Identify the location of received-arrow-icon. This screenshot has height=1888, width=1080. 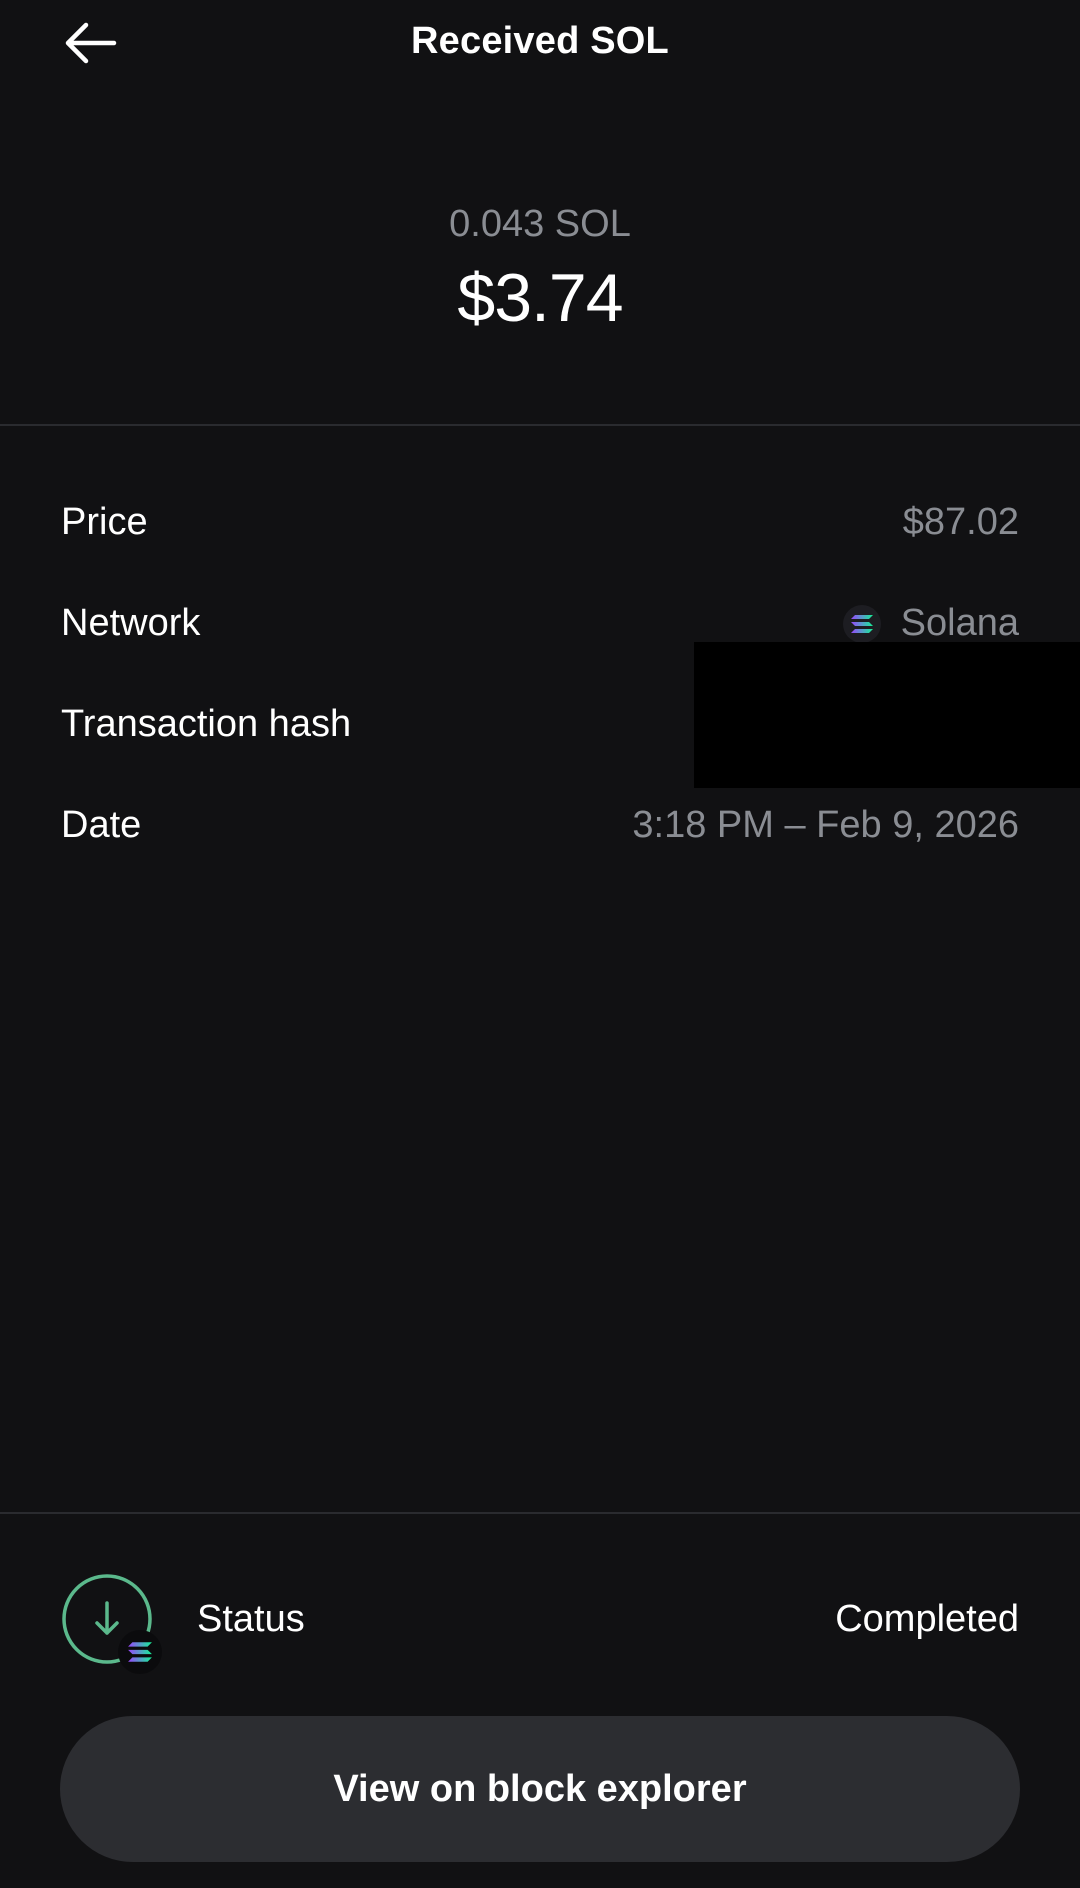
(111, 1623).